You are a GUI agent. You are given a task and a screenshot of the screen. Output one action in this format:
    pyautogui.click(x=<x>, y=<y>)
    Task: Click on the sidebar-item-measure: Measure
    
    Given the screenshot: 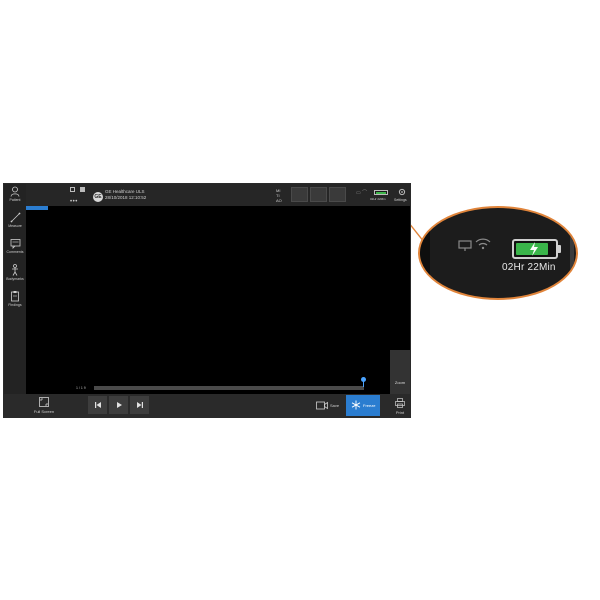 What is the action you would take?
    pyautogui.click(x=15, y=223)
    